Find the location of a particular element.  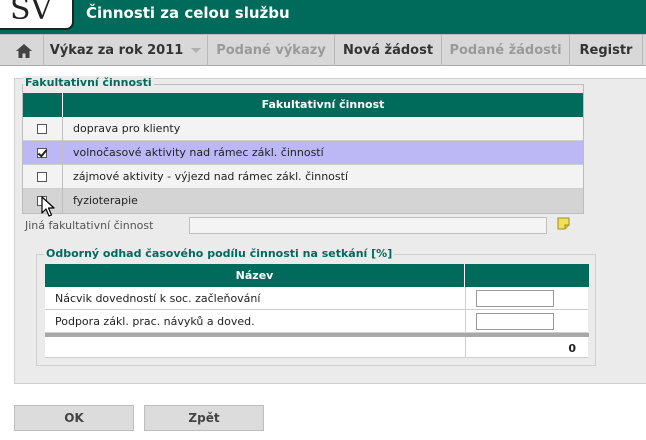

page-title: Činnosti za celou službu is located at coordinates (188, 13).